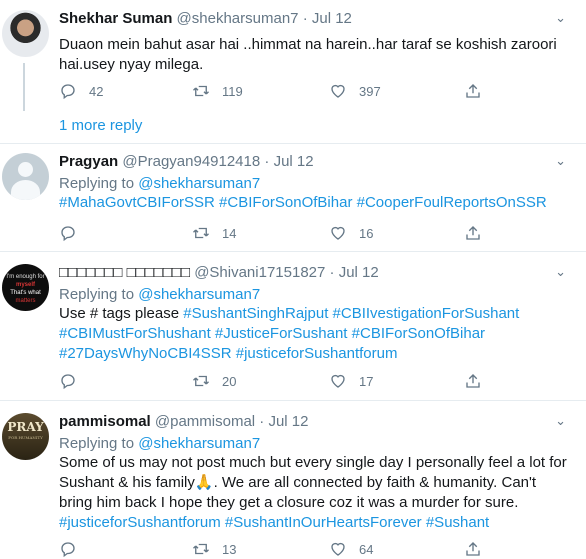  What do you see at coordinates (25, 176) in the screenshot?
I see `default-avatar-icon` at bounding box center [25, 176].